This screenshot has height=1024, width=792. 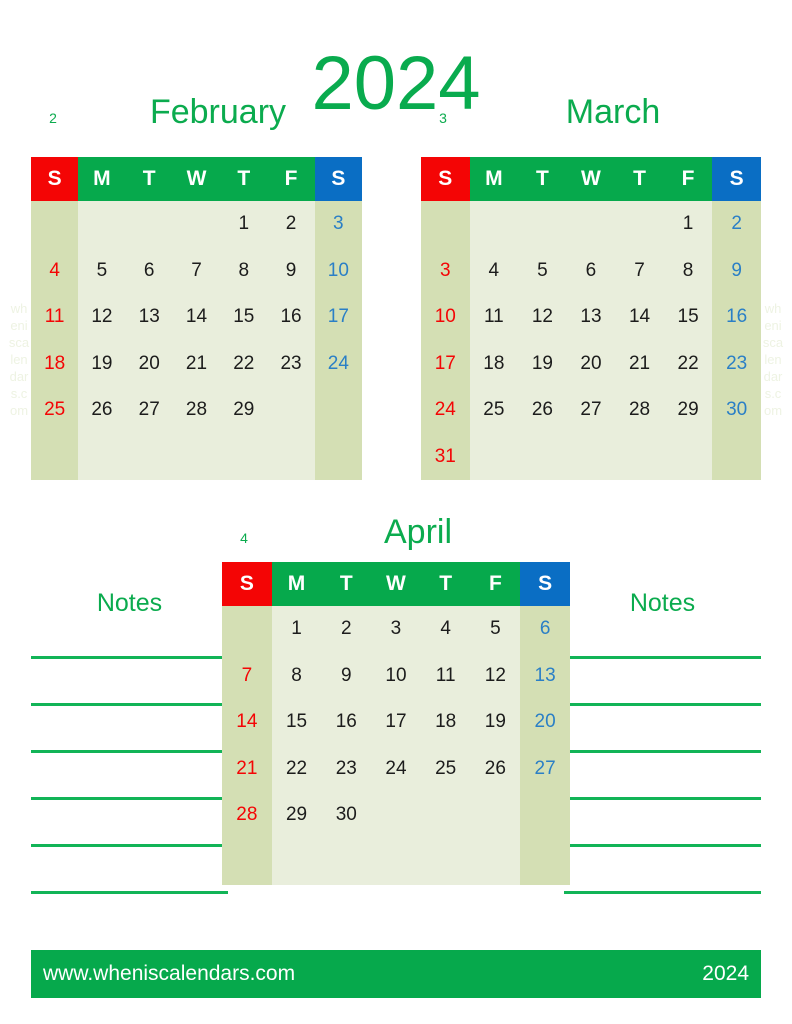 What do you see at coordinates (338, 224) in the screenshot?
I see `day-cell-february-3: 3` at bounding box center [338, 224].